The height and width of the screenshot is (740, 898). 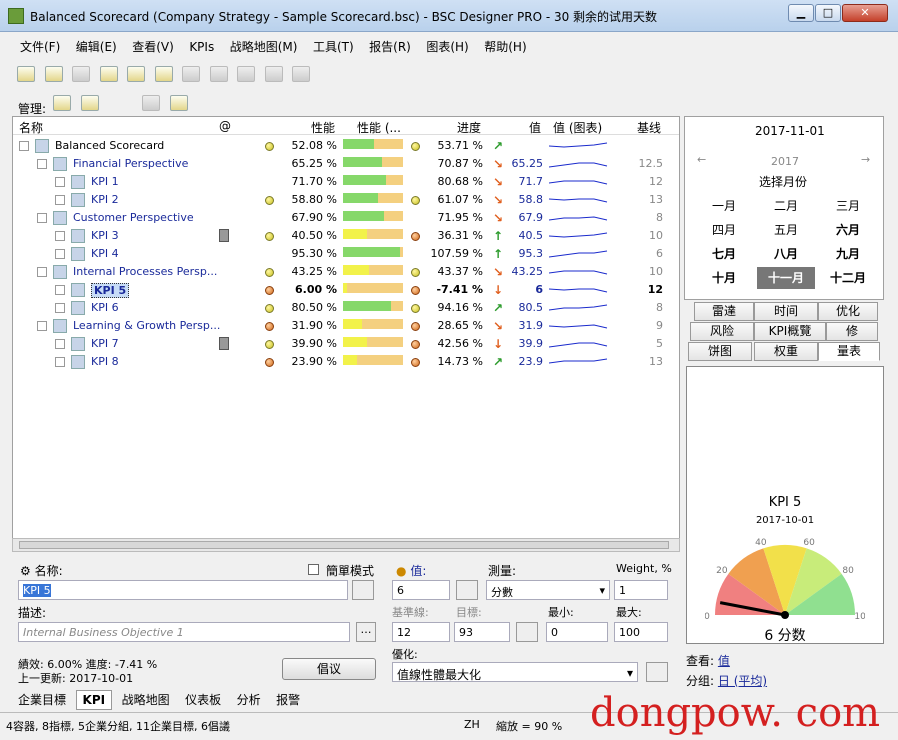 I want to click on menu-help: 帮助(H), so click(x=505, y=46).